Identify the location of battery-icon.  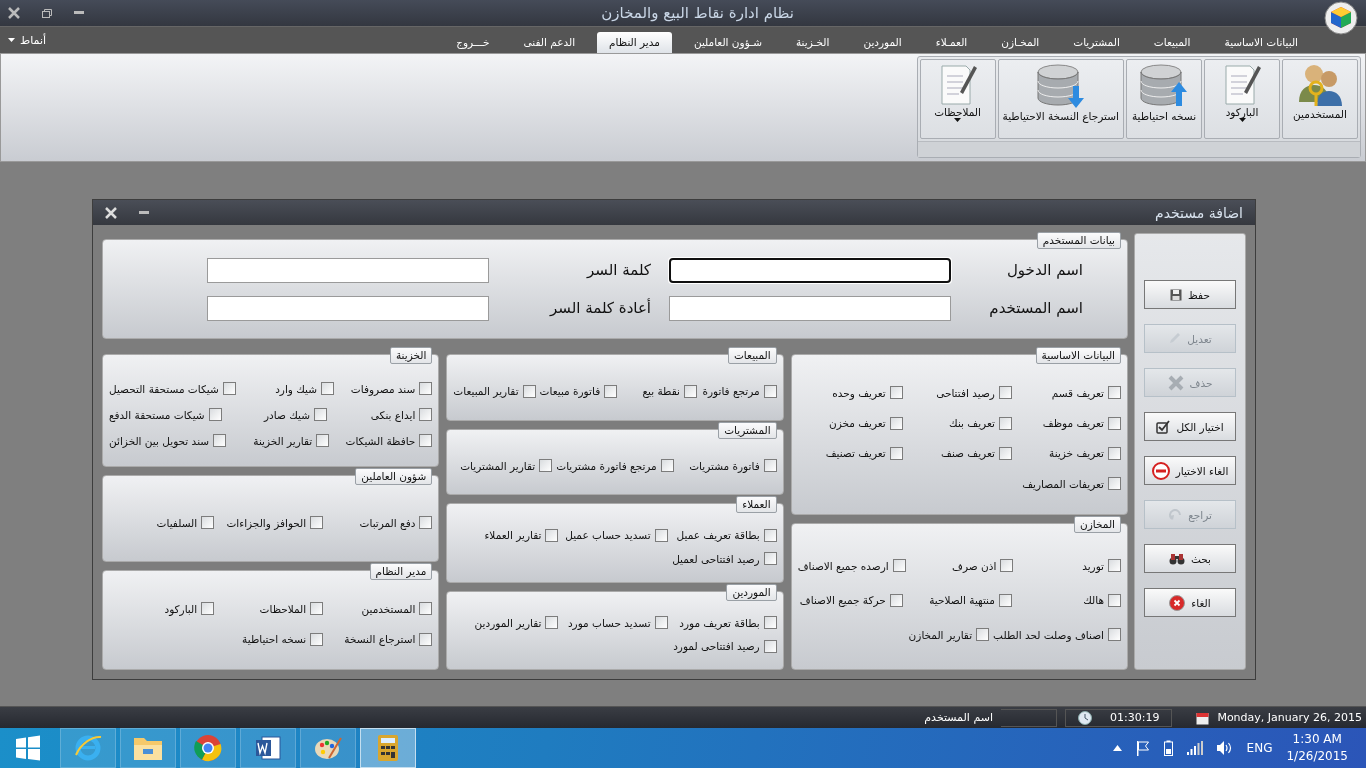
(1168, 748).